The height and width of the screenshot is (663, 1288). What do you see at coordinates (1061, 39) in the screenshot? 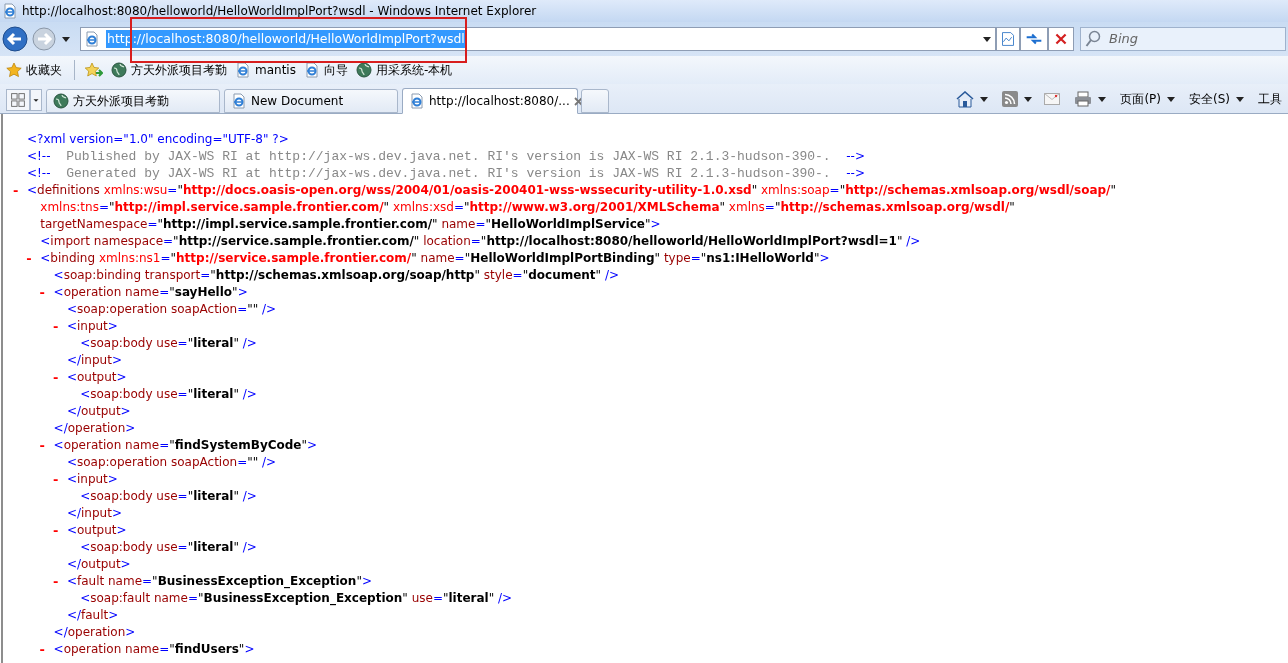
I see `stop-icon` at bounding box center [1061, 39].